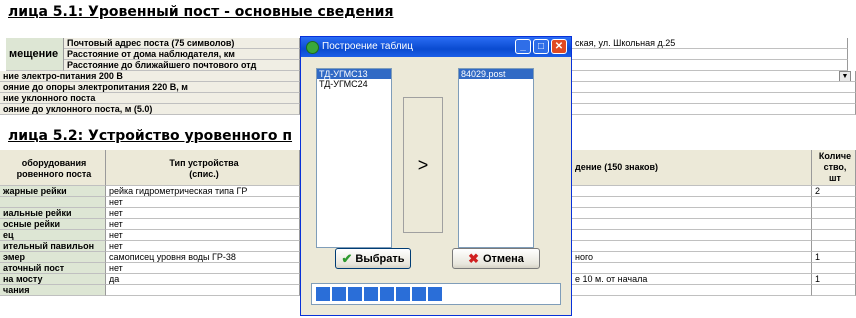 The width and height of the screenshot is (856, 318). What do you see at coordinates (150, 98) in the screenshot?
I see `row-label: ние уклонного поста` at bounding box center [150, 98].